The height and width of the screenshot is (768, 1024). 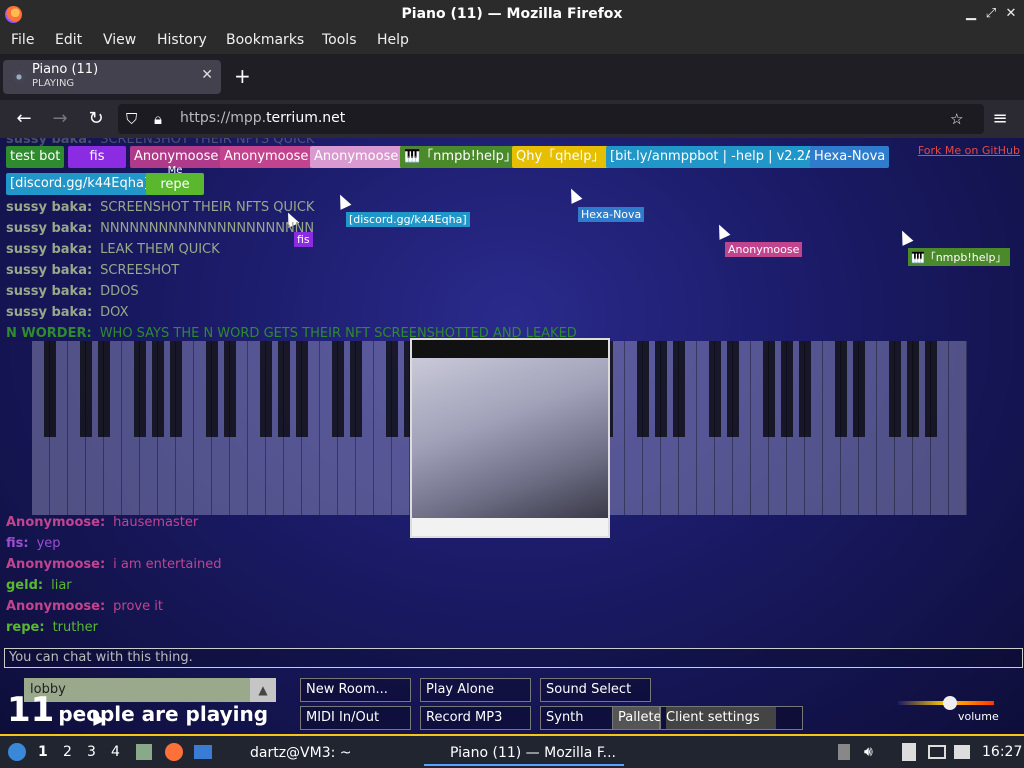 What do you see at coordinates (24, 119) in the screenshot?
I see `back-arrow-icon: ←` at bounding box center [24, 119].